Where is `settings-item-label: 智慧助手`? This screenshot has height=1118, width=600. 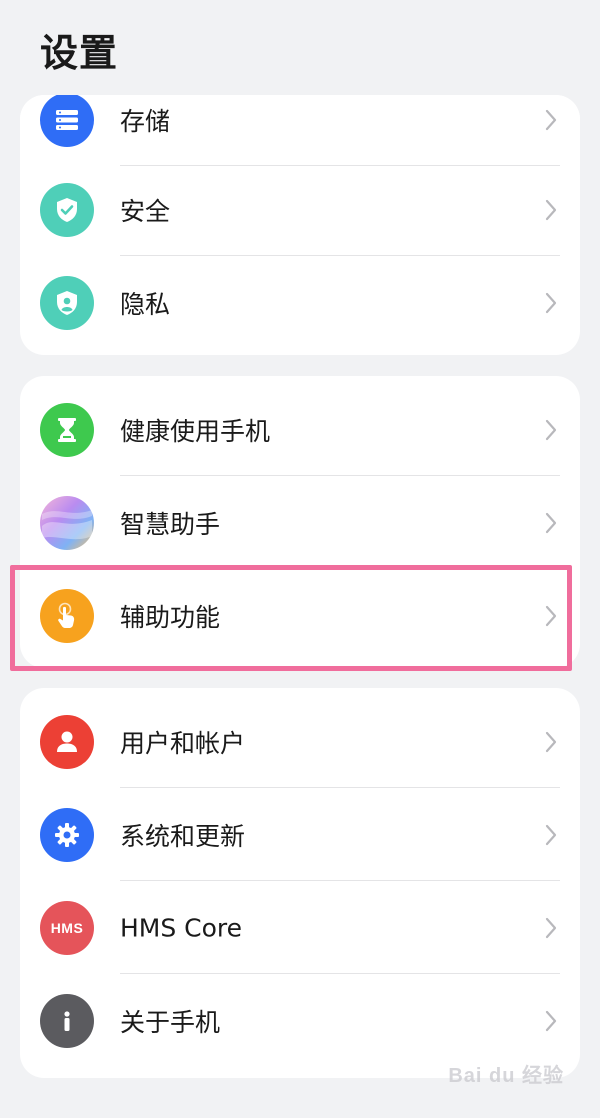 settings-item-label: 智慧助手 is located at coordinates (170, 524).